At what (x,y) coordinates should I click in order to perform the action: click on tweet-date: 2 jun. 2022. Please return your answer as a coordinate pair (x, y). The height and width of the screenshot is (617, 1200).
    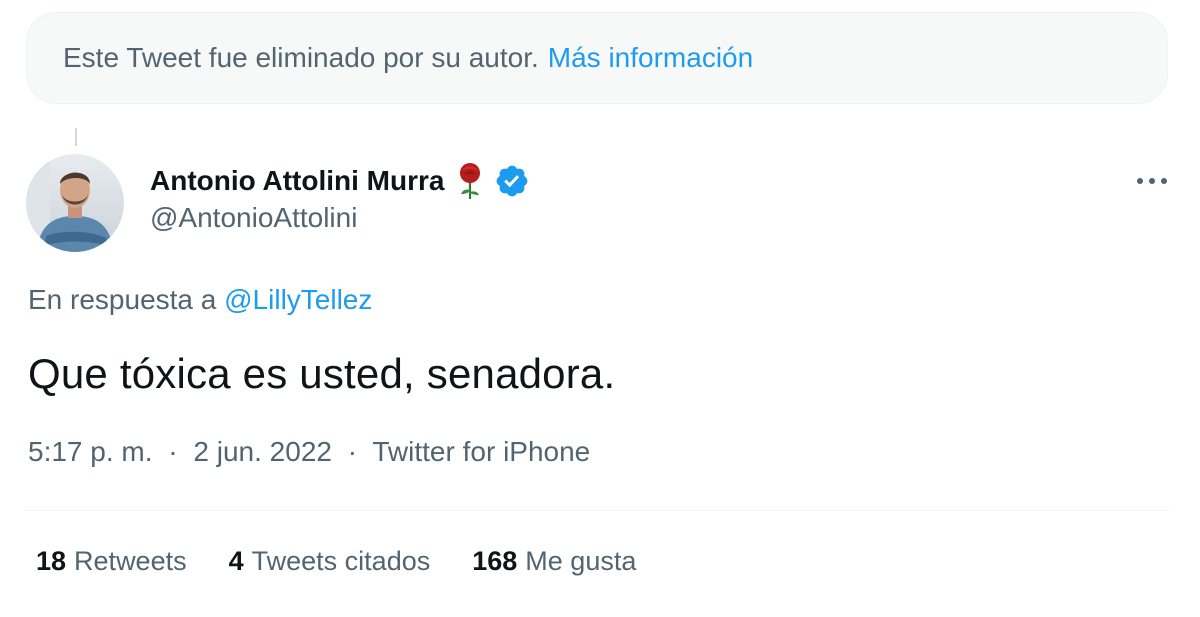
    Looking at the image, I should click on (262, 451).